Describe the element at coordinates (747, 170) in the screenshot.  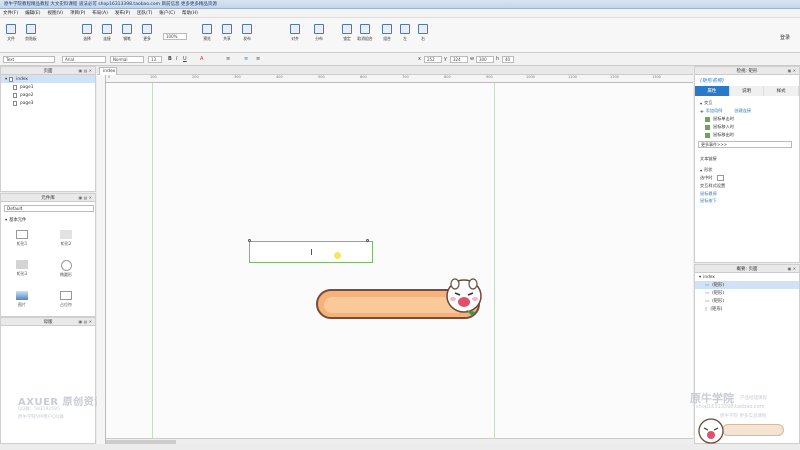
I see `shape-section: ▾ 形状` at that location.